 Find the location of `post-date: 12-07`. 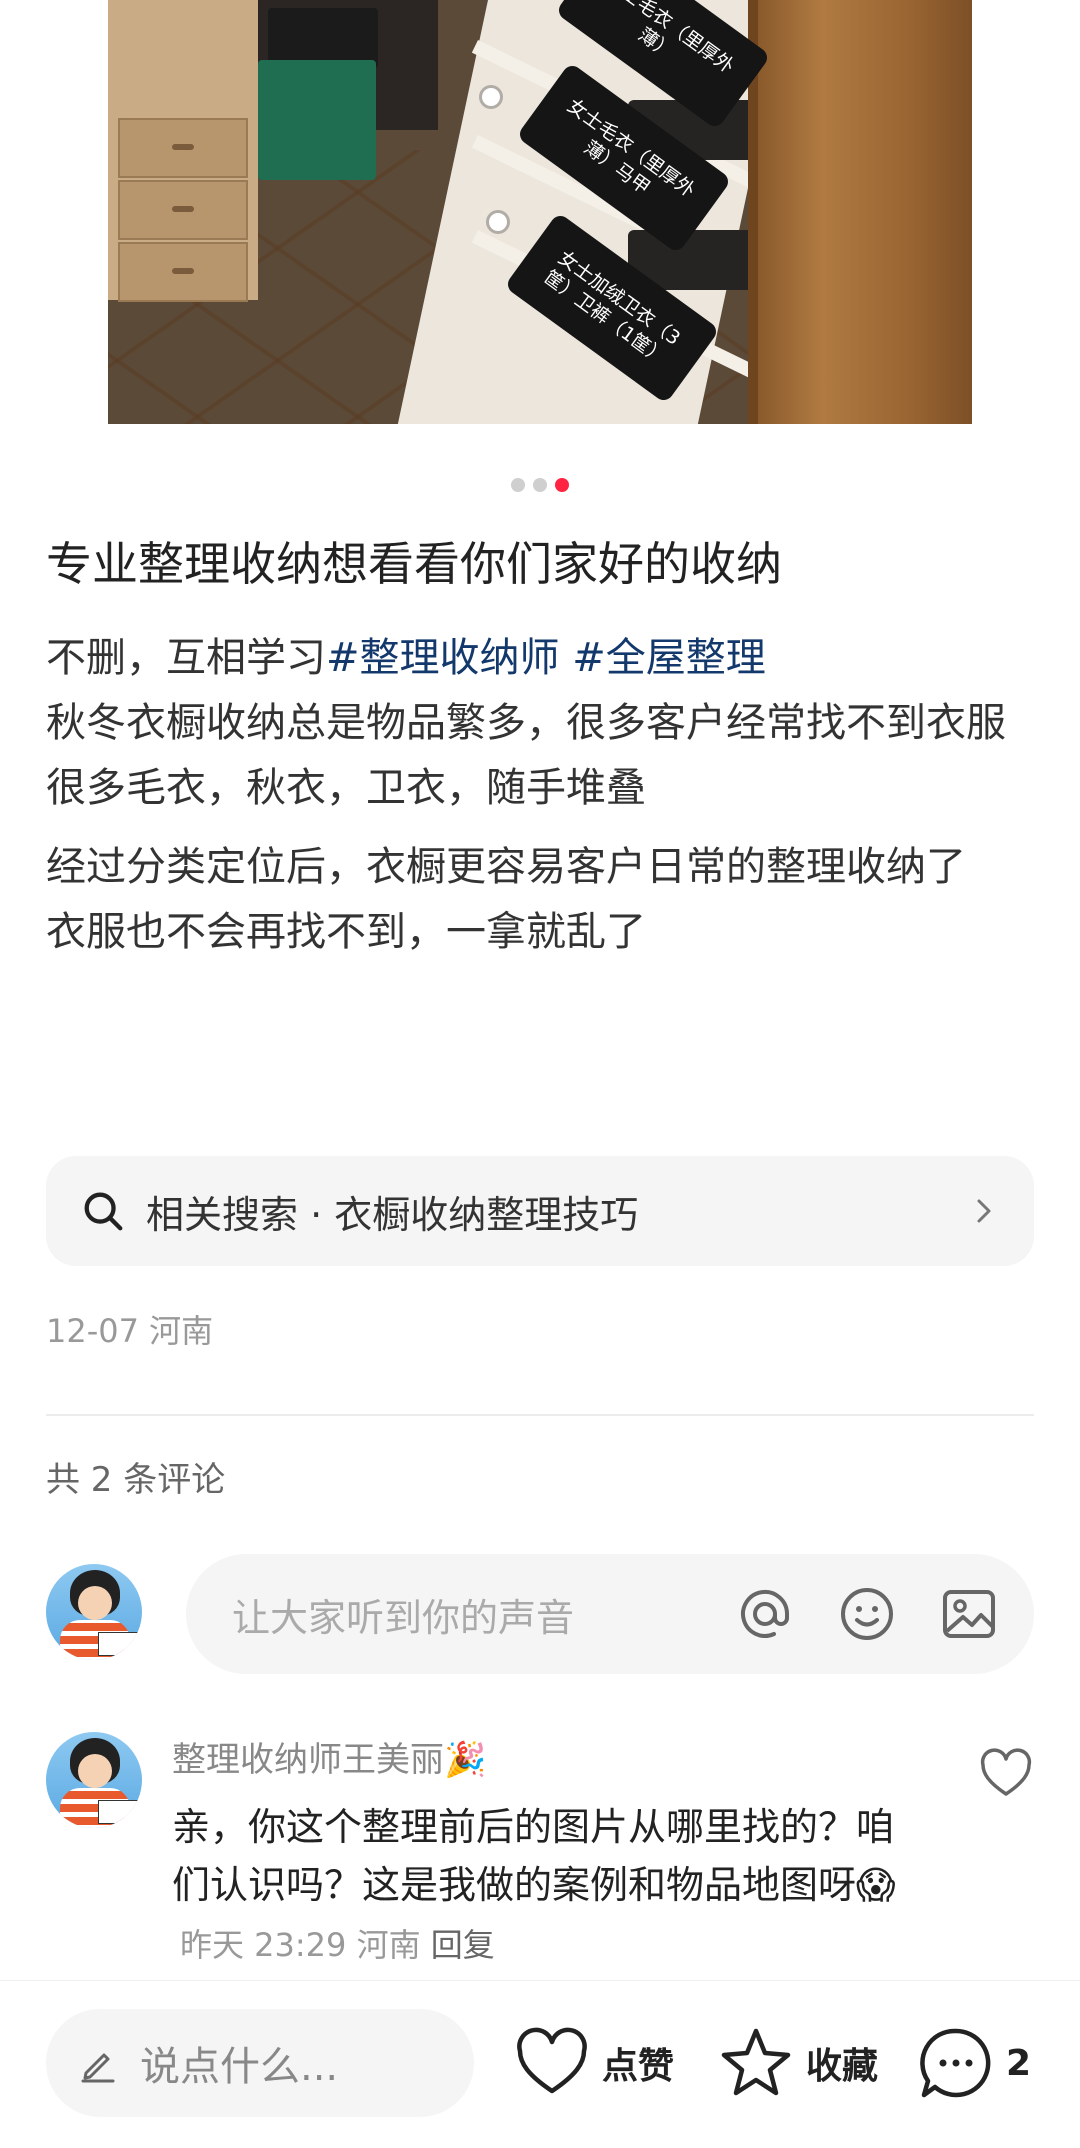

post-date: 12-07 is located at coordinates (92, 1331).